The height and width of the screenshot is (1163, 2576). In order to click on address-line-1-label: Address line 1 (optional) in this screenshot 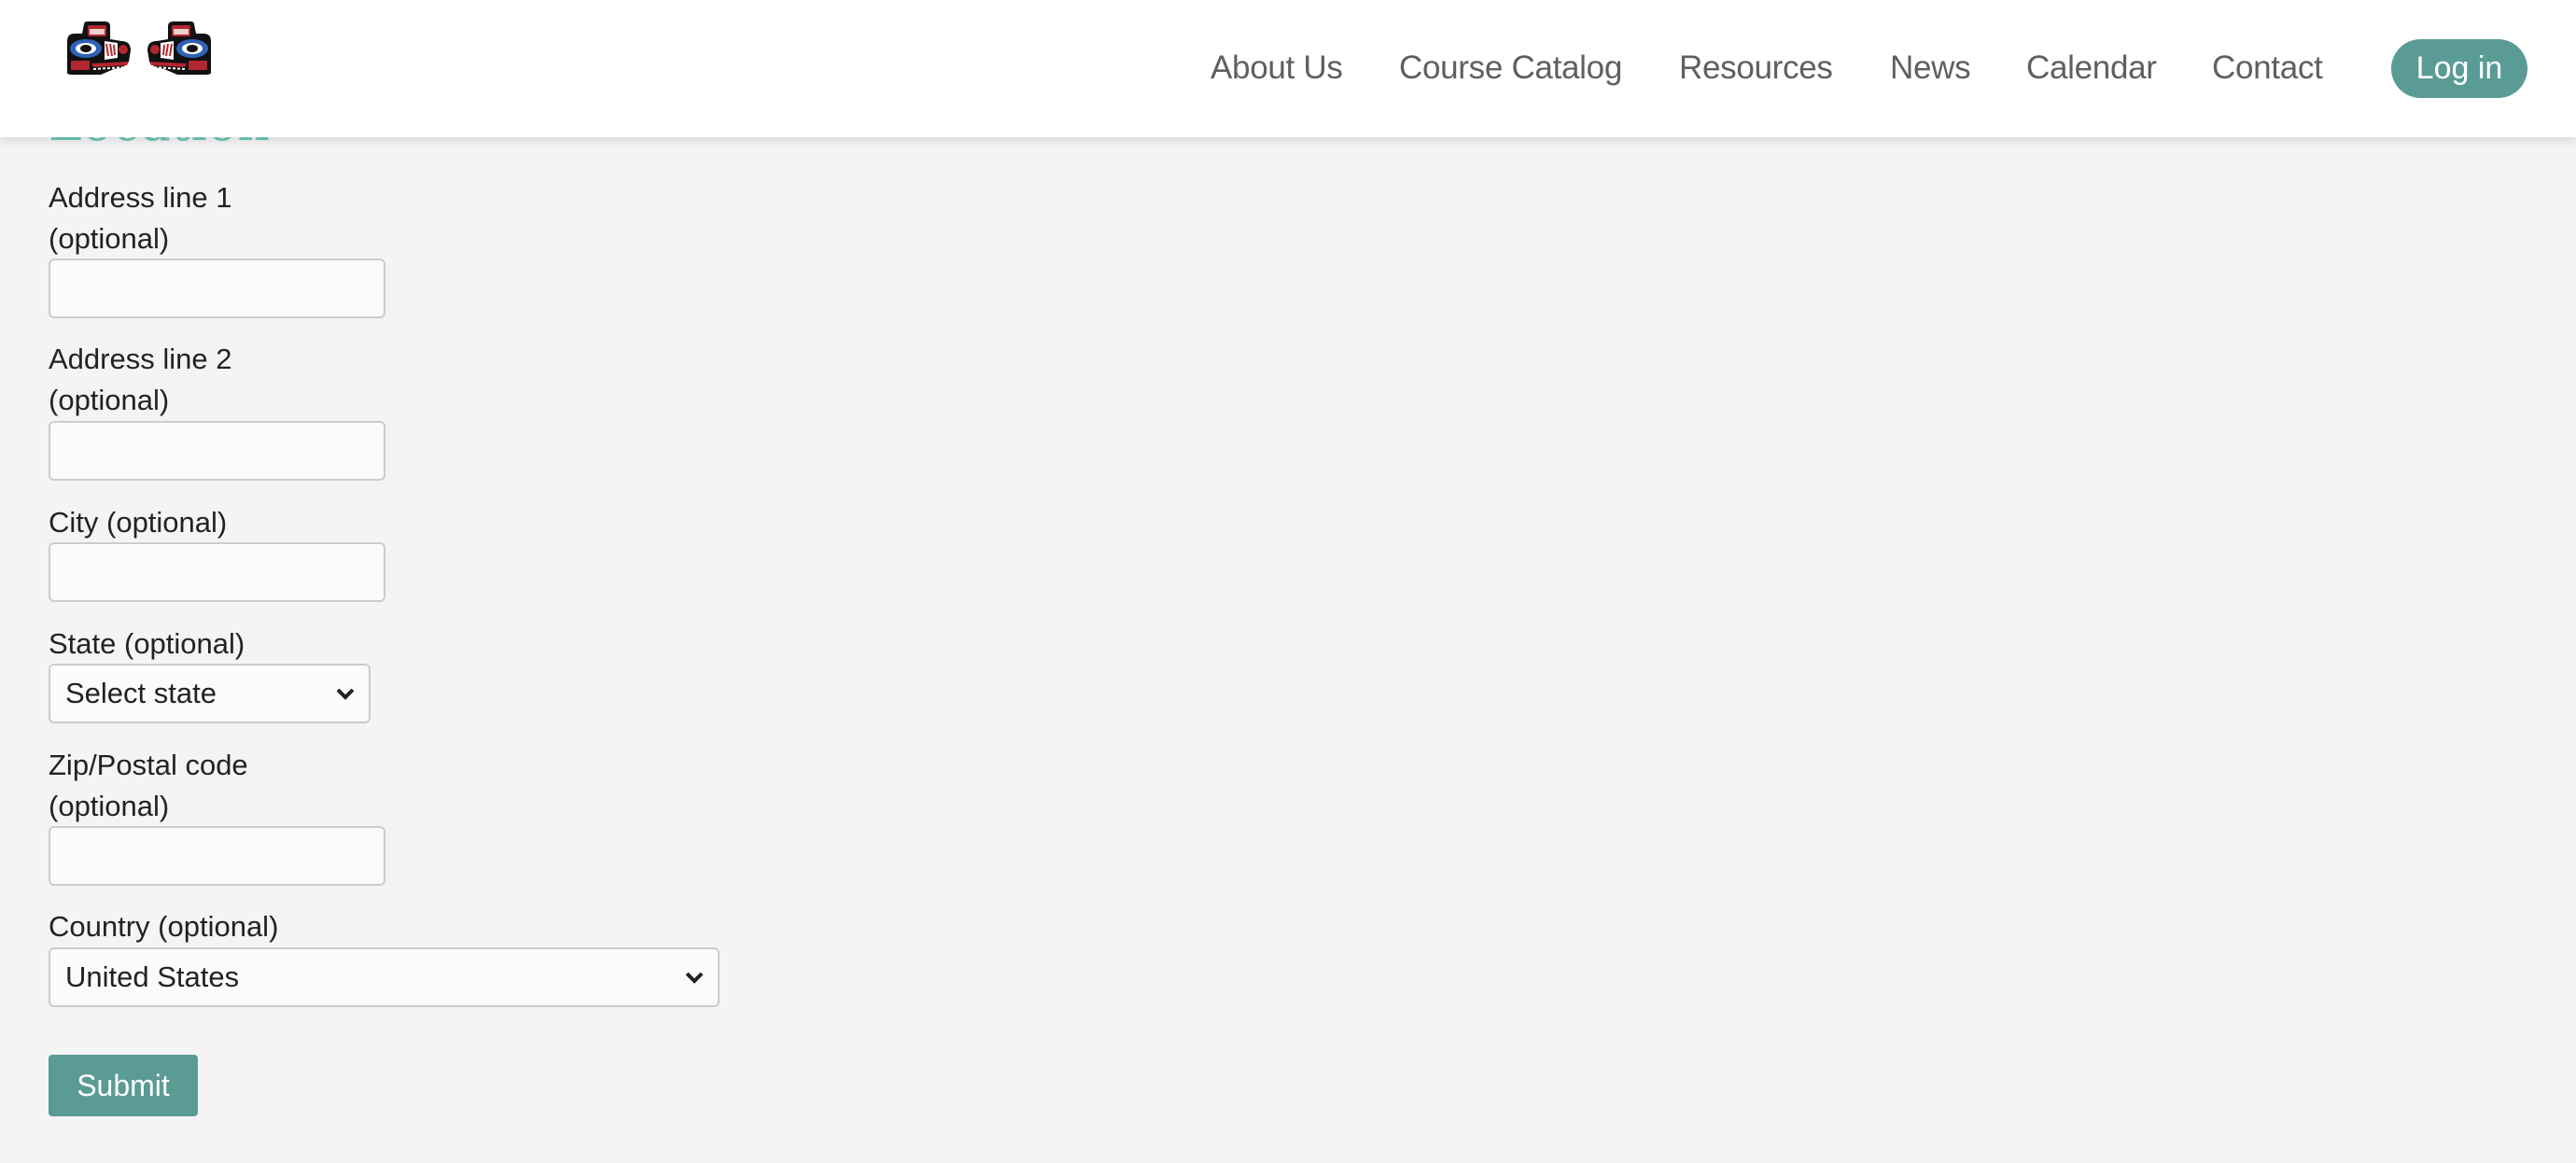, I will do `click(140, 218)`.